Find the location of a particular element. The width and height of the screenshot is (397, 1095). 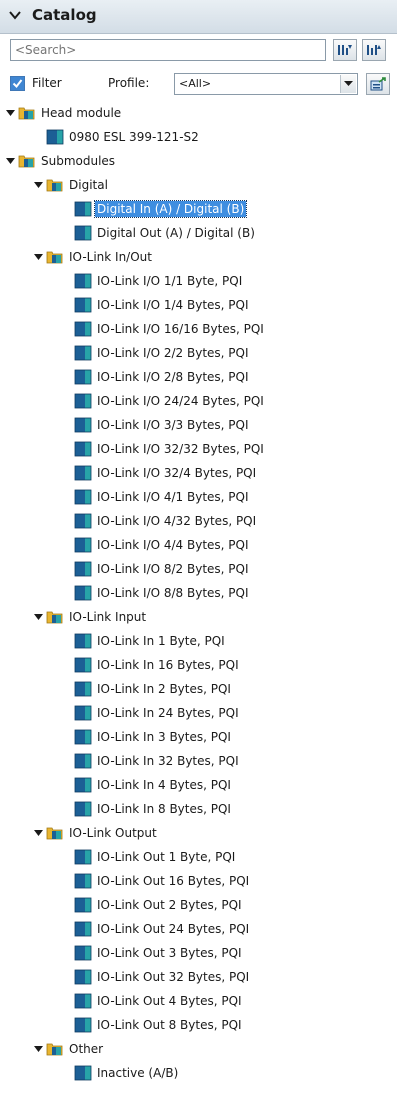

tree-item-label: IO-Link In 1 Byte, PQI is located at coordinates (161, 641).